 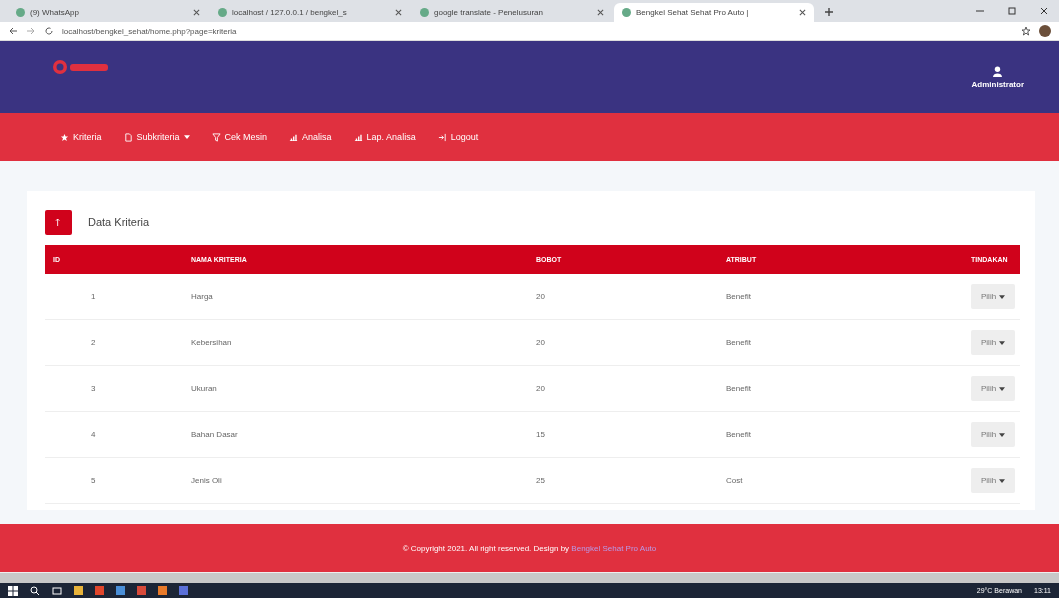 What do you see at coordinates (81, 137) in the screenshot?
I see `nav-link: Kriteria` at bounding box center [81, 137].